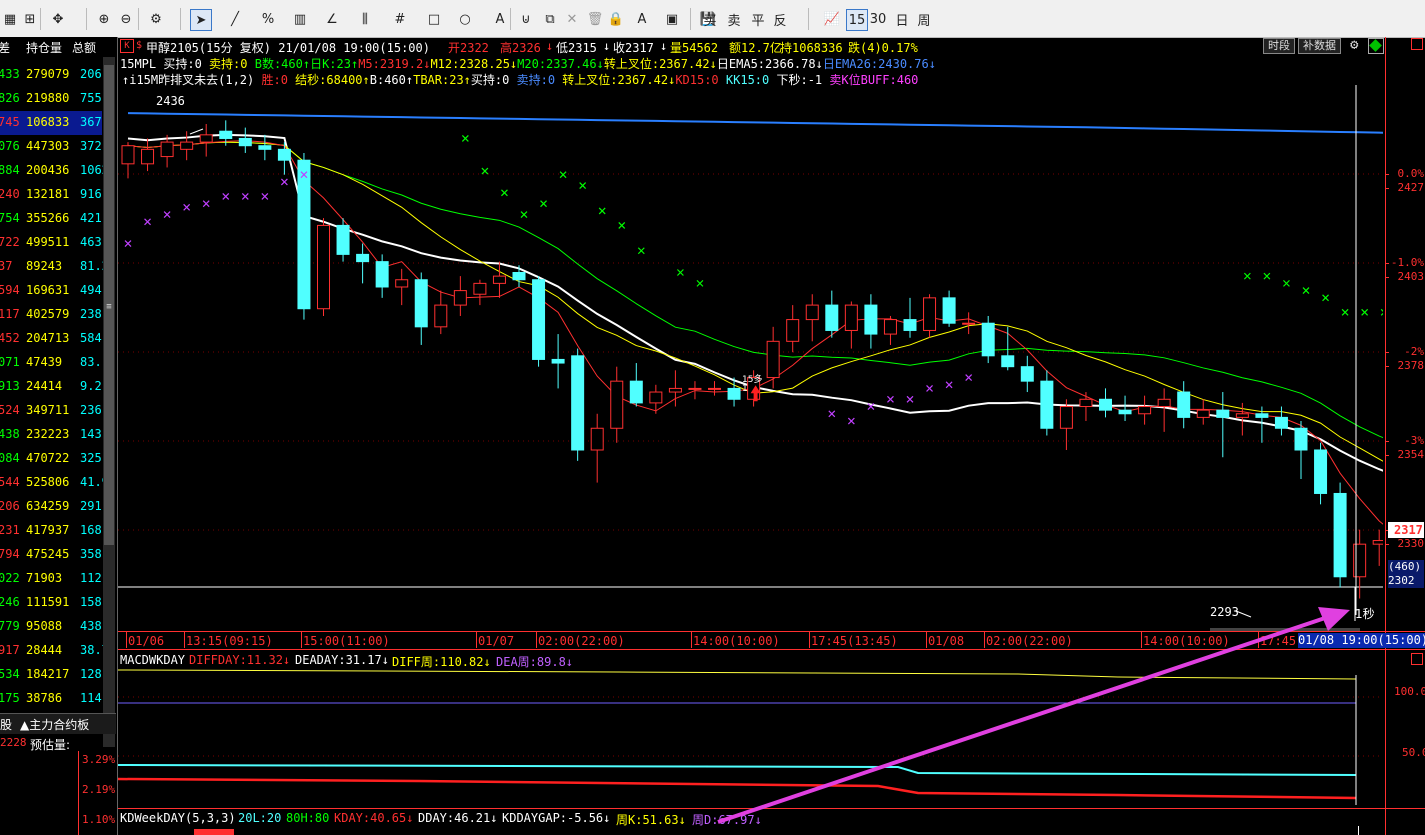  Describe the element at coordinates (616, 19) in the screenshot. I see `lock-icon: 🔒` at that location.